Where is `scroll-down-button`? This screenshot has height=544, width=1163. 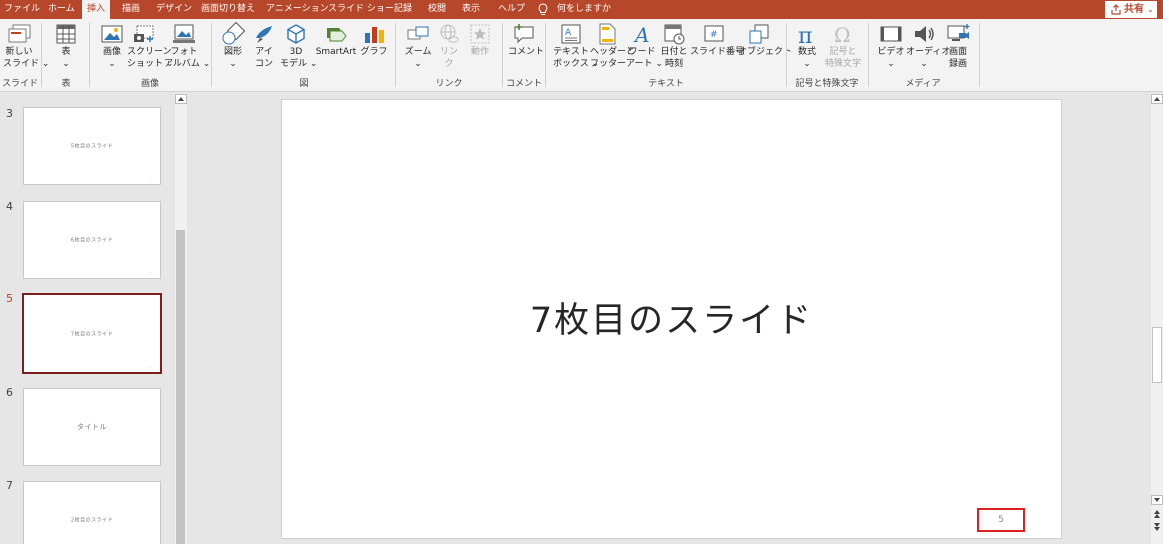 scroll-down-button is located at coordinates (1157, 500).